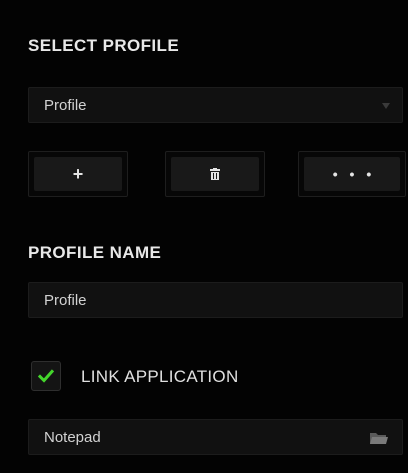  Describe the element at coordinates (104, 45) in the screenshot. I see `select-profile-heading: SELECT PROFILE` at that location.